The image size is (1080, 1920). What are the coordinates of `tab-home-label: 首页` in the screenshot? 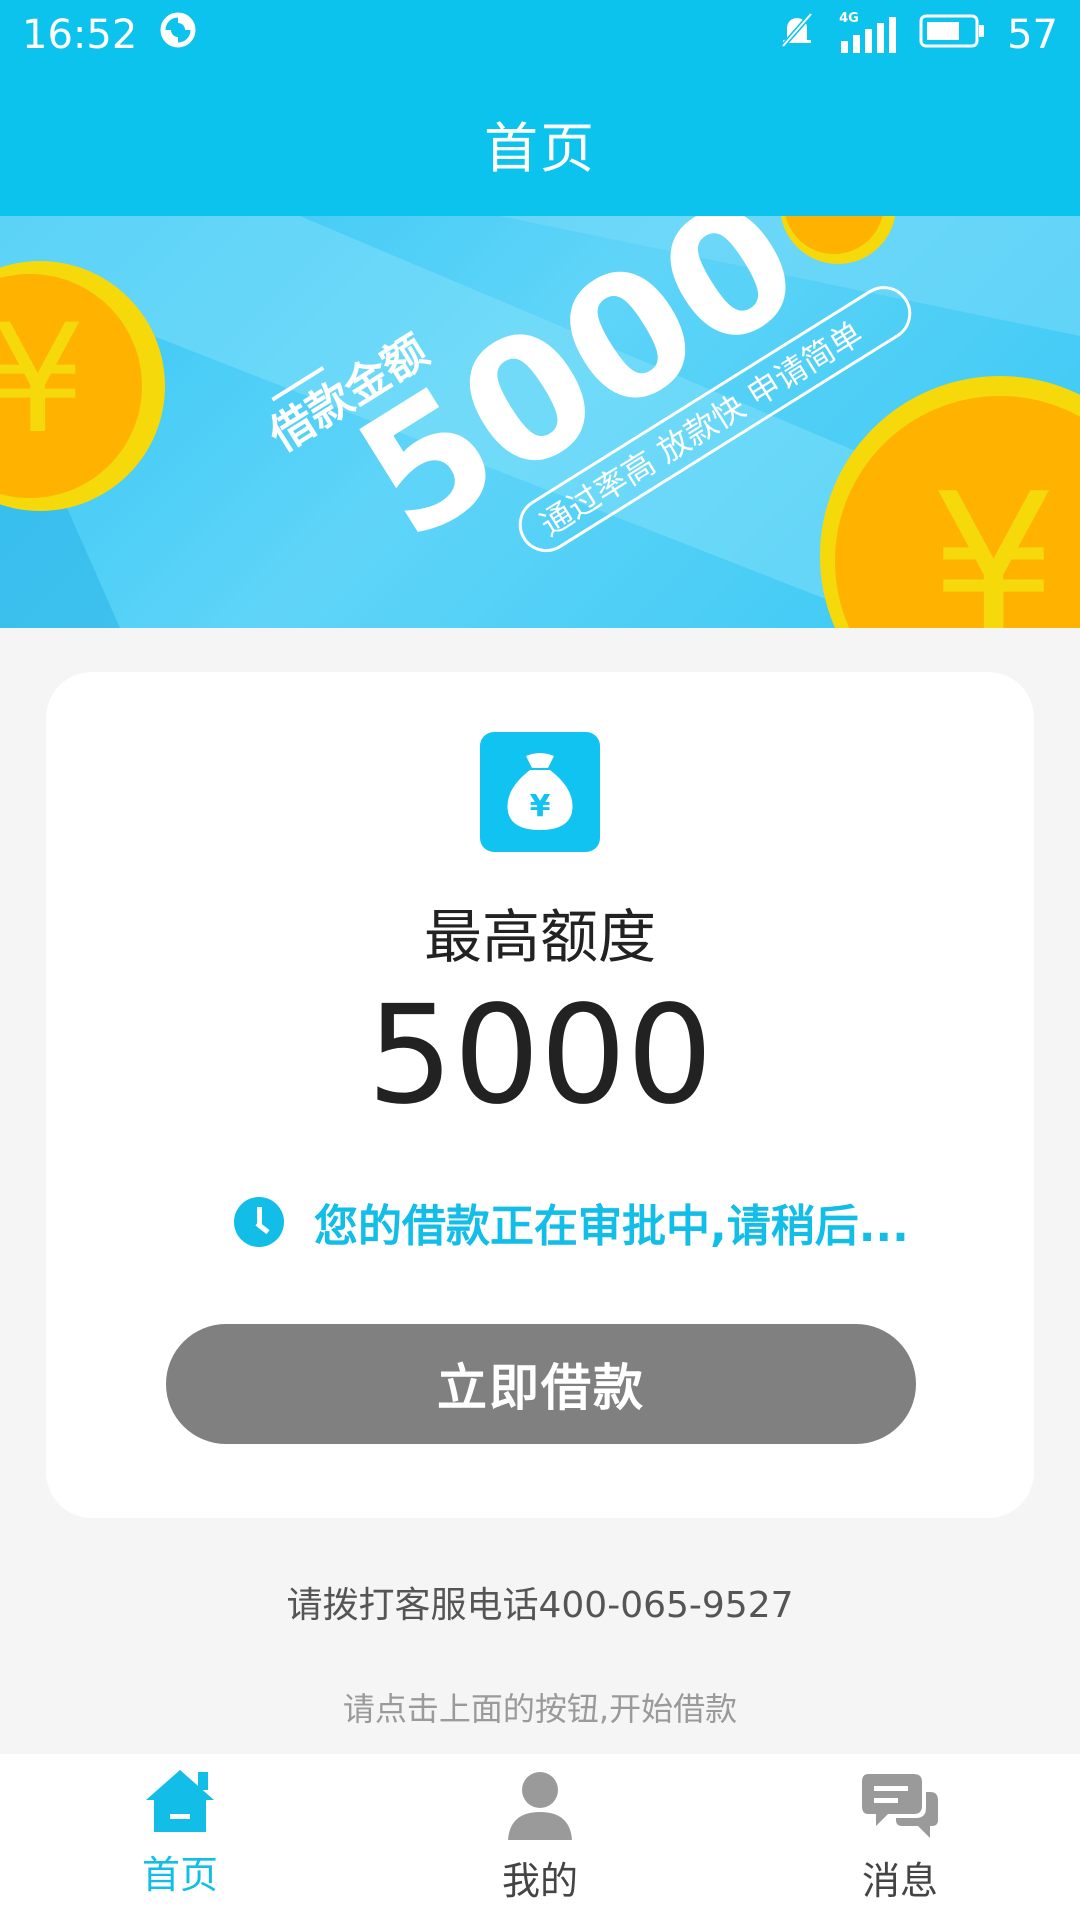 It's located at (179, 1875).